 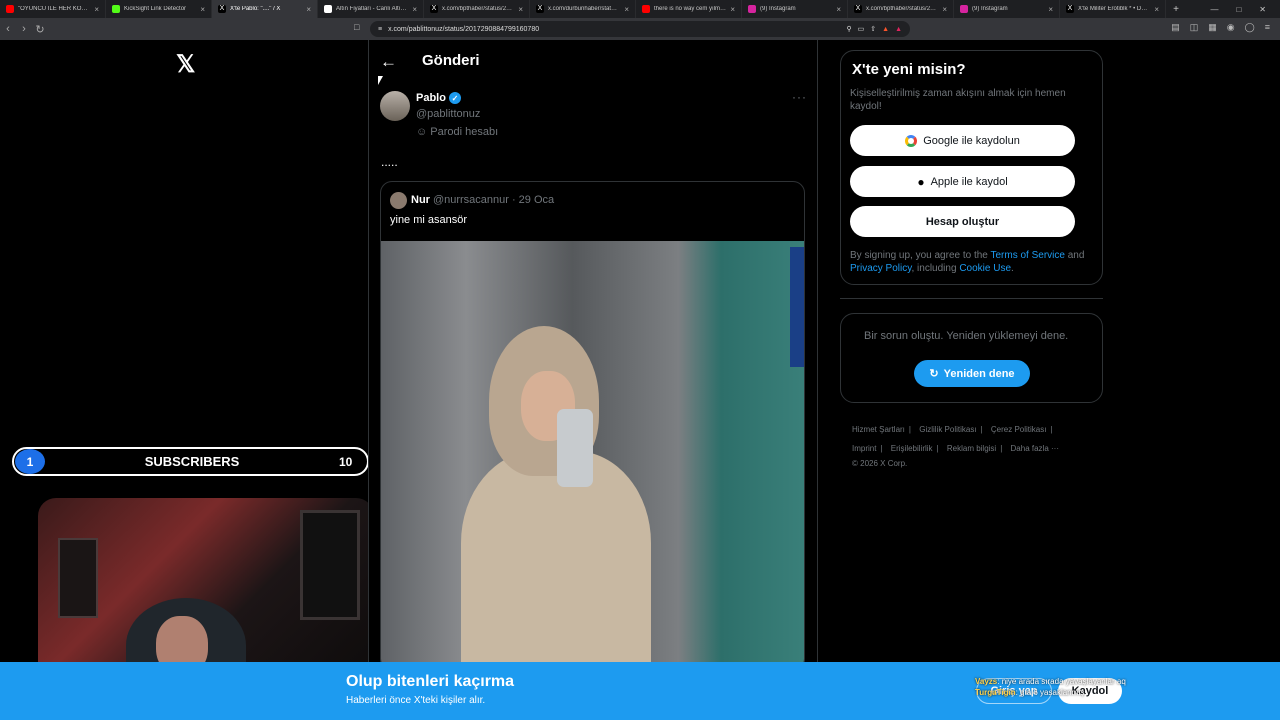 I want to click on quote-header: Nur @nurrsacannur · 29 Oca, so click(x=482, y=200).